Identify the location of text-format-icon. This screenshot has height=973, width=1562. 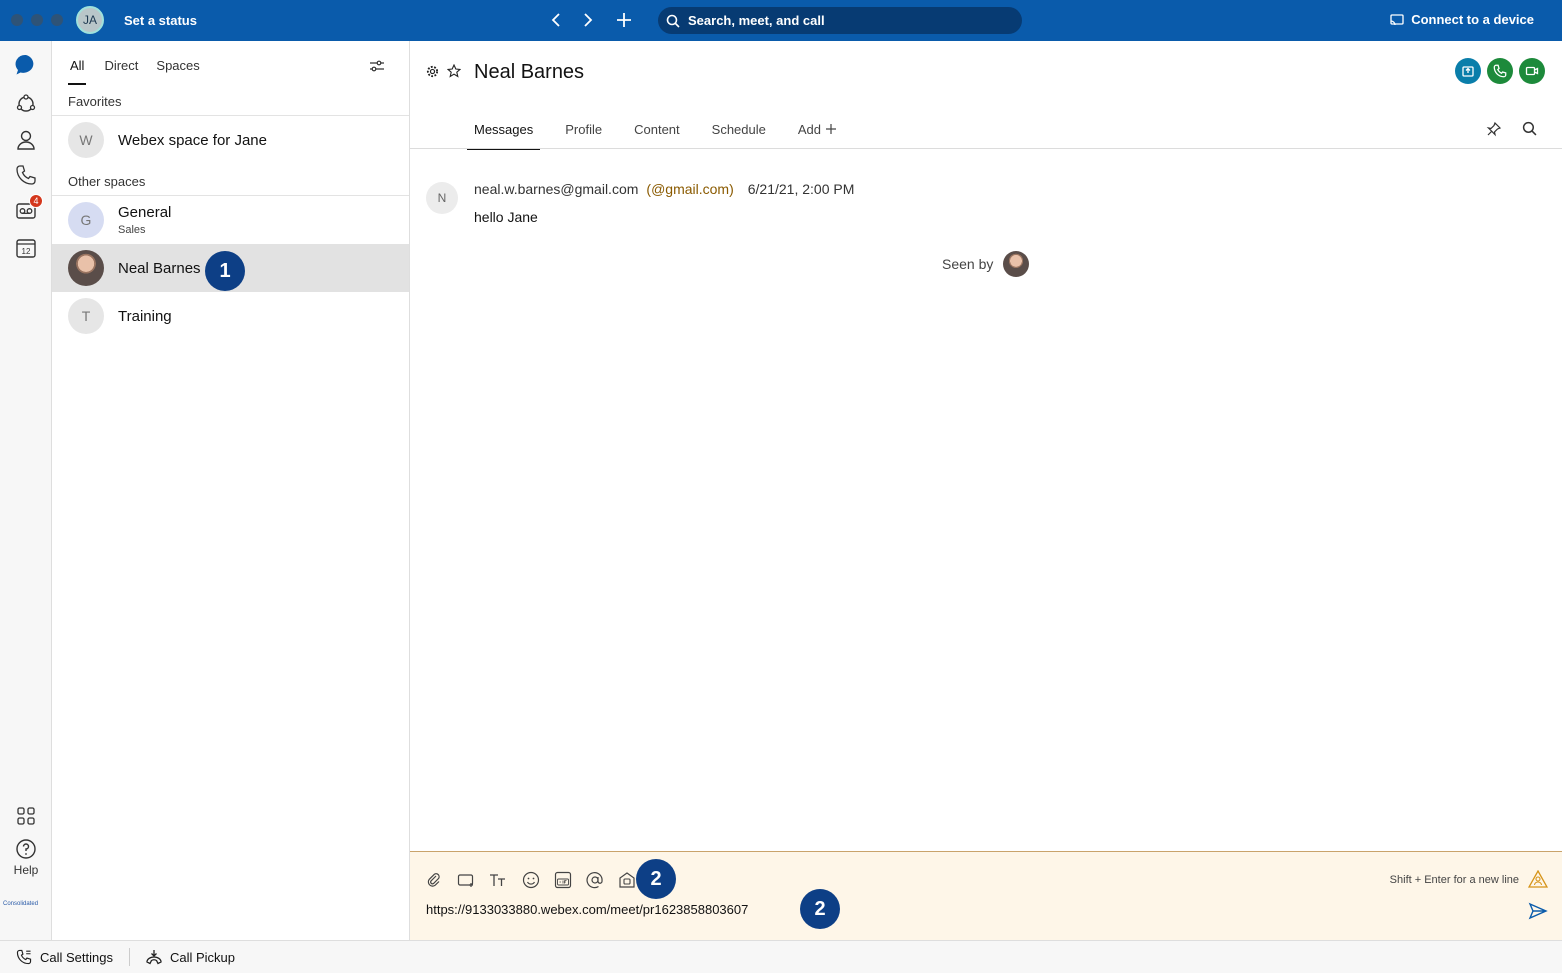
(498, 880).